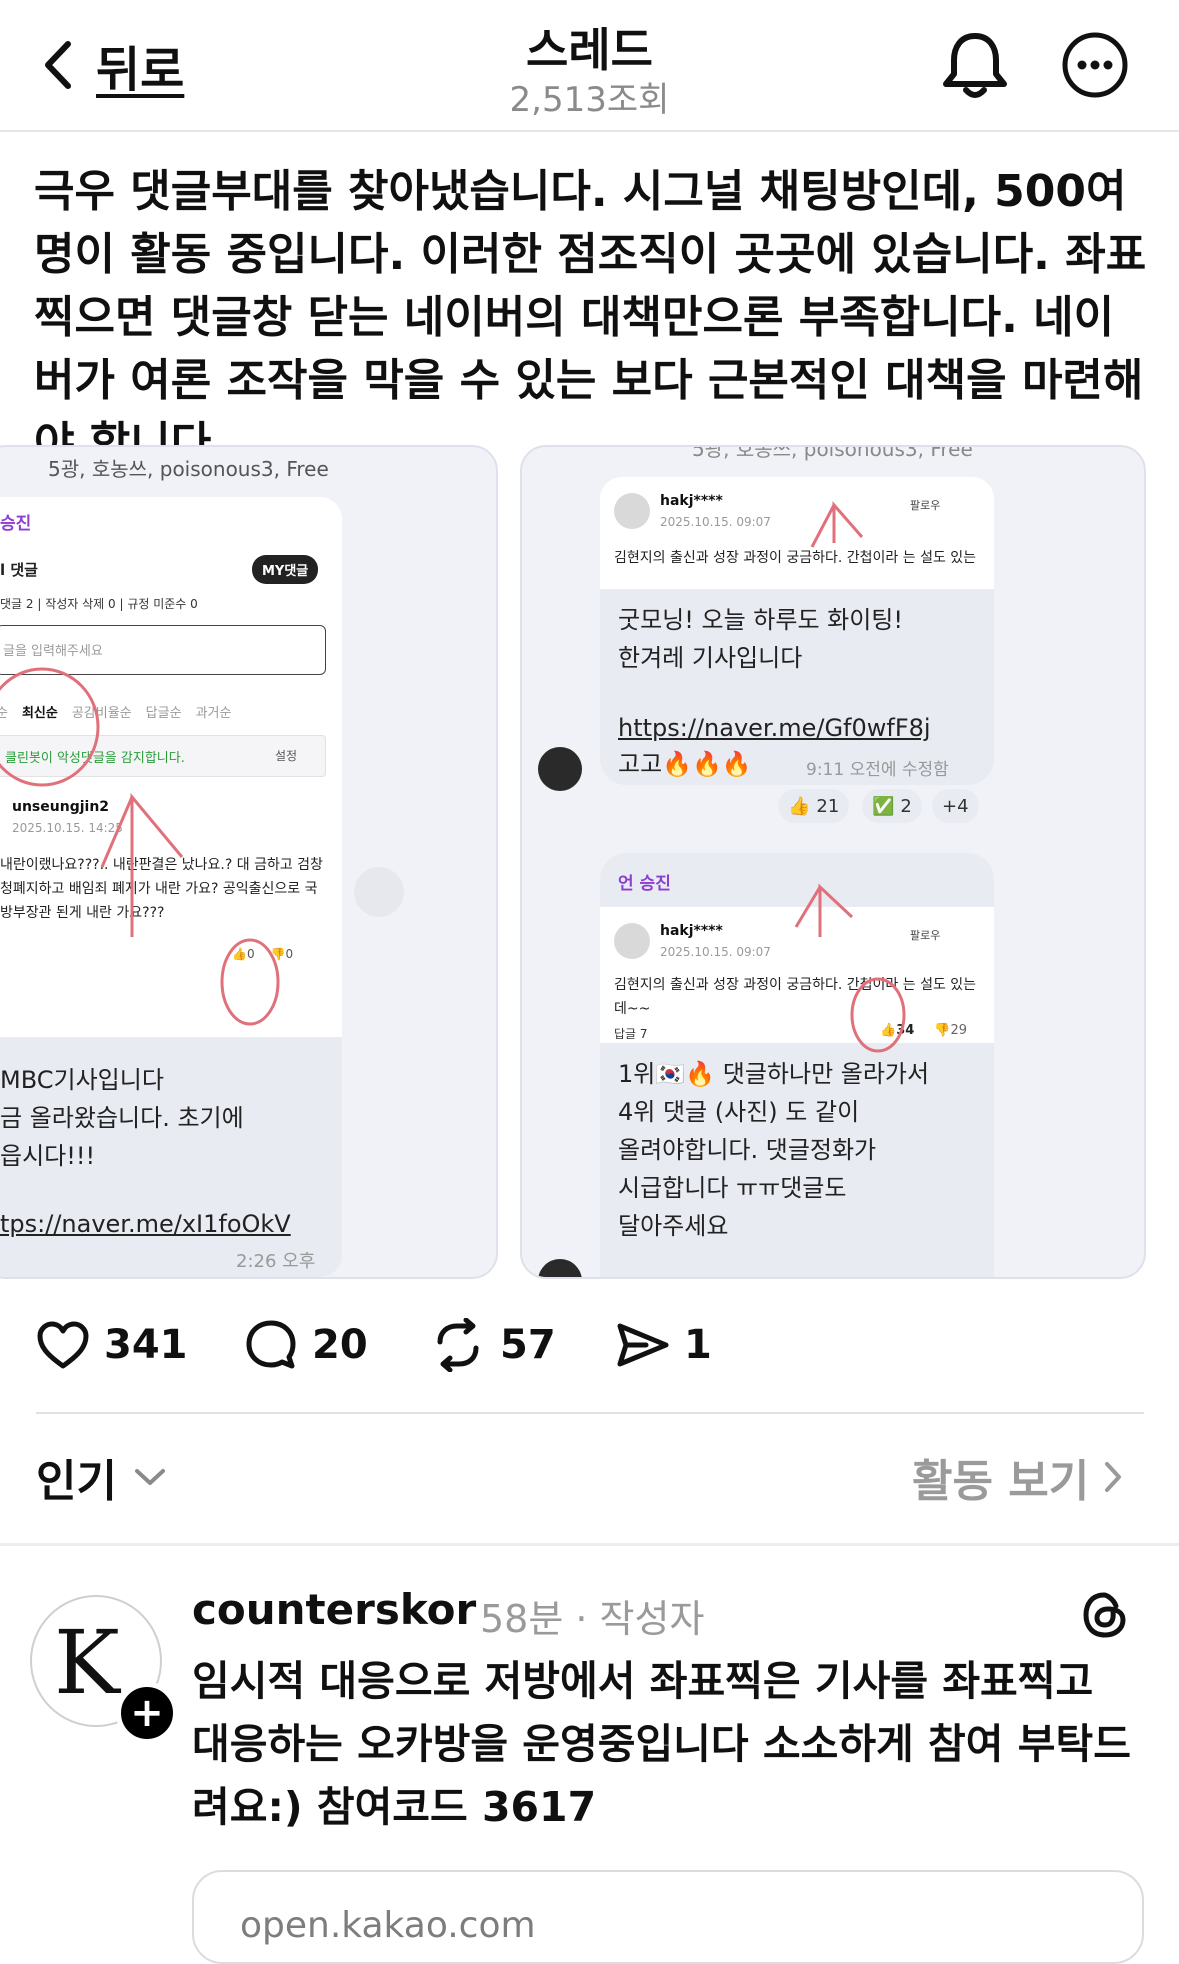 This screenshot has height=1964, width=1179. What do you see at coordinates (388, 1925) in the screenshot?
I see `link-preview-domain: open.kakao.com` at bounding box center [388, 1925].